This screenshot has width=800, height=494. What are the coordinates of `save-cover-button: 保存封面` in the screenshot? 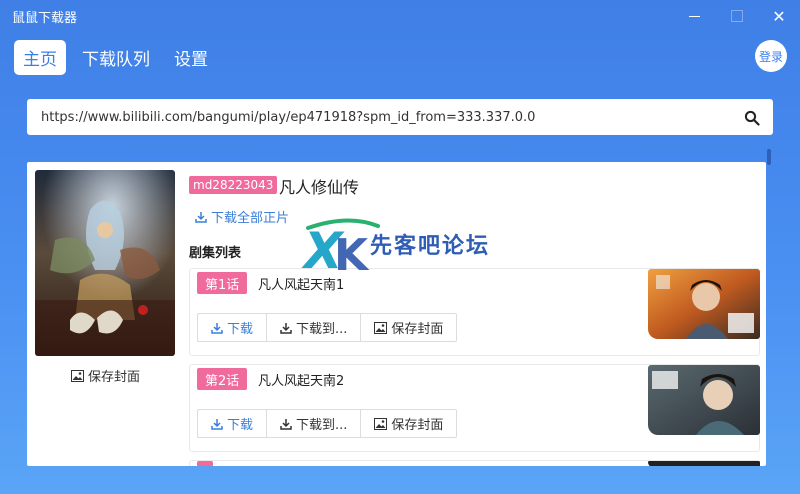 It's located at (105, 375).